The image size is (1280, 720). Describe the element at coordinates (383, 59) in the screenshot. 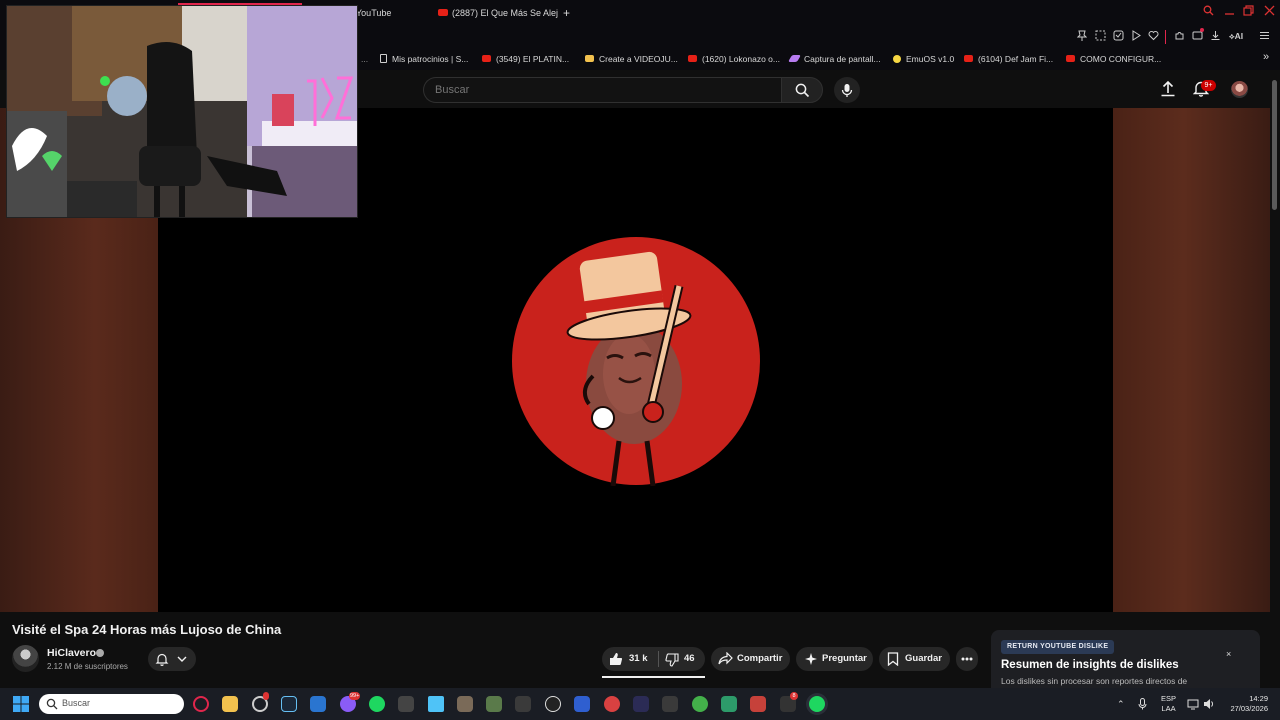

I see `page-icon` at that location.